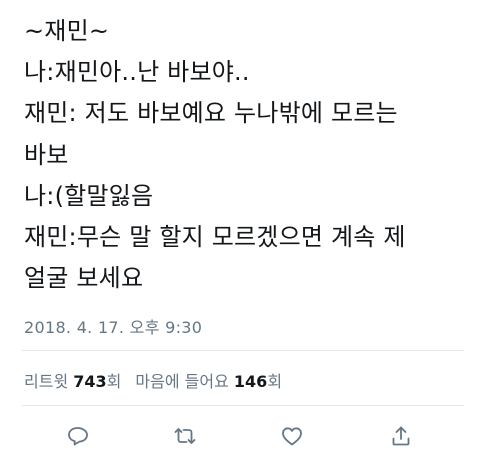 This screenshot has width=480, height=458. I want to click on like-unit: 회, so click(275, 381).